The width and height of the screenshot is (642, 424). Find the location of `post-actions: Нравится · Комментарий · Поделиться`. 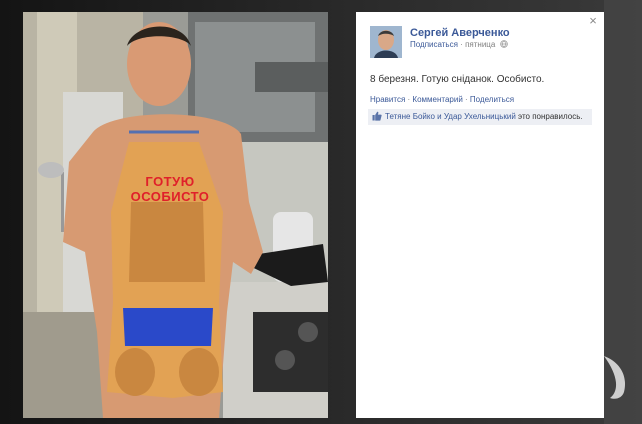

post-actions: Нравится · Комментарий · Поделиться is located at coordinates (442, 99).